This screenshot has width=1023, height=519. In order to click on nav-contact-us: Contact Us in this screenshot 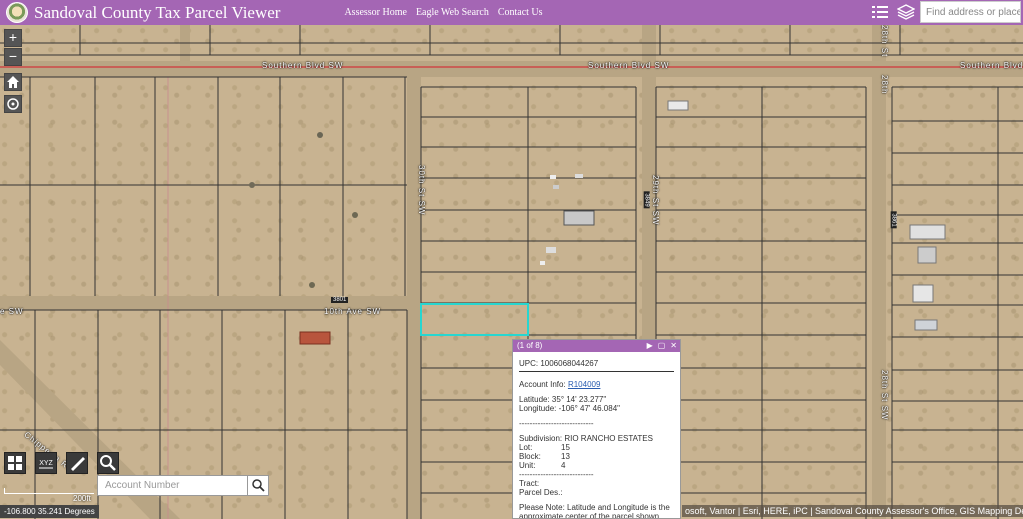, I will do `click(520, 12)`.